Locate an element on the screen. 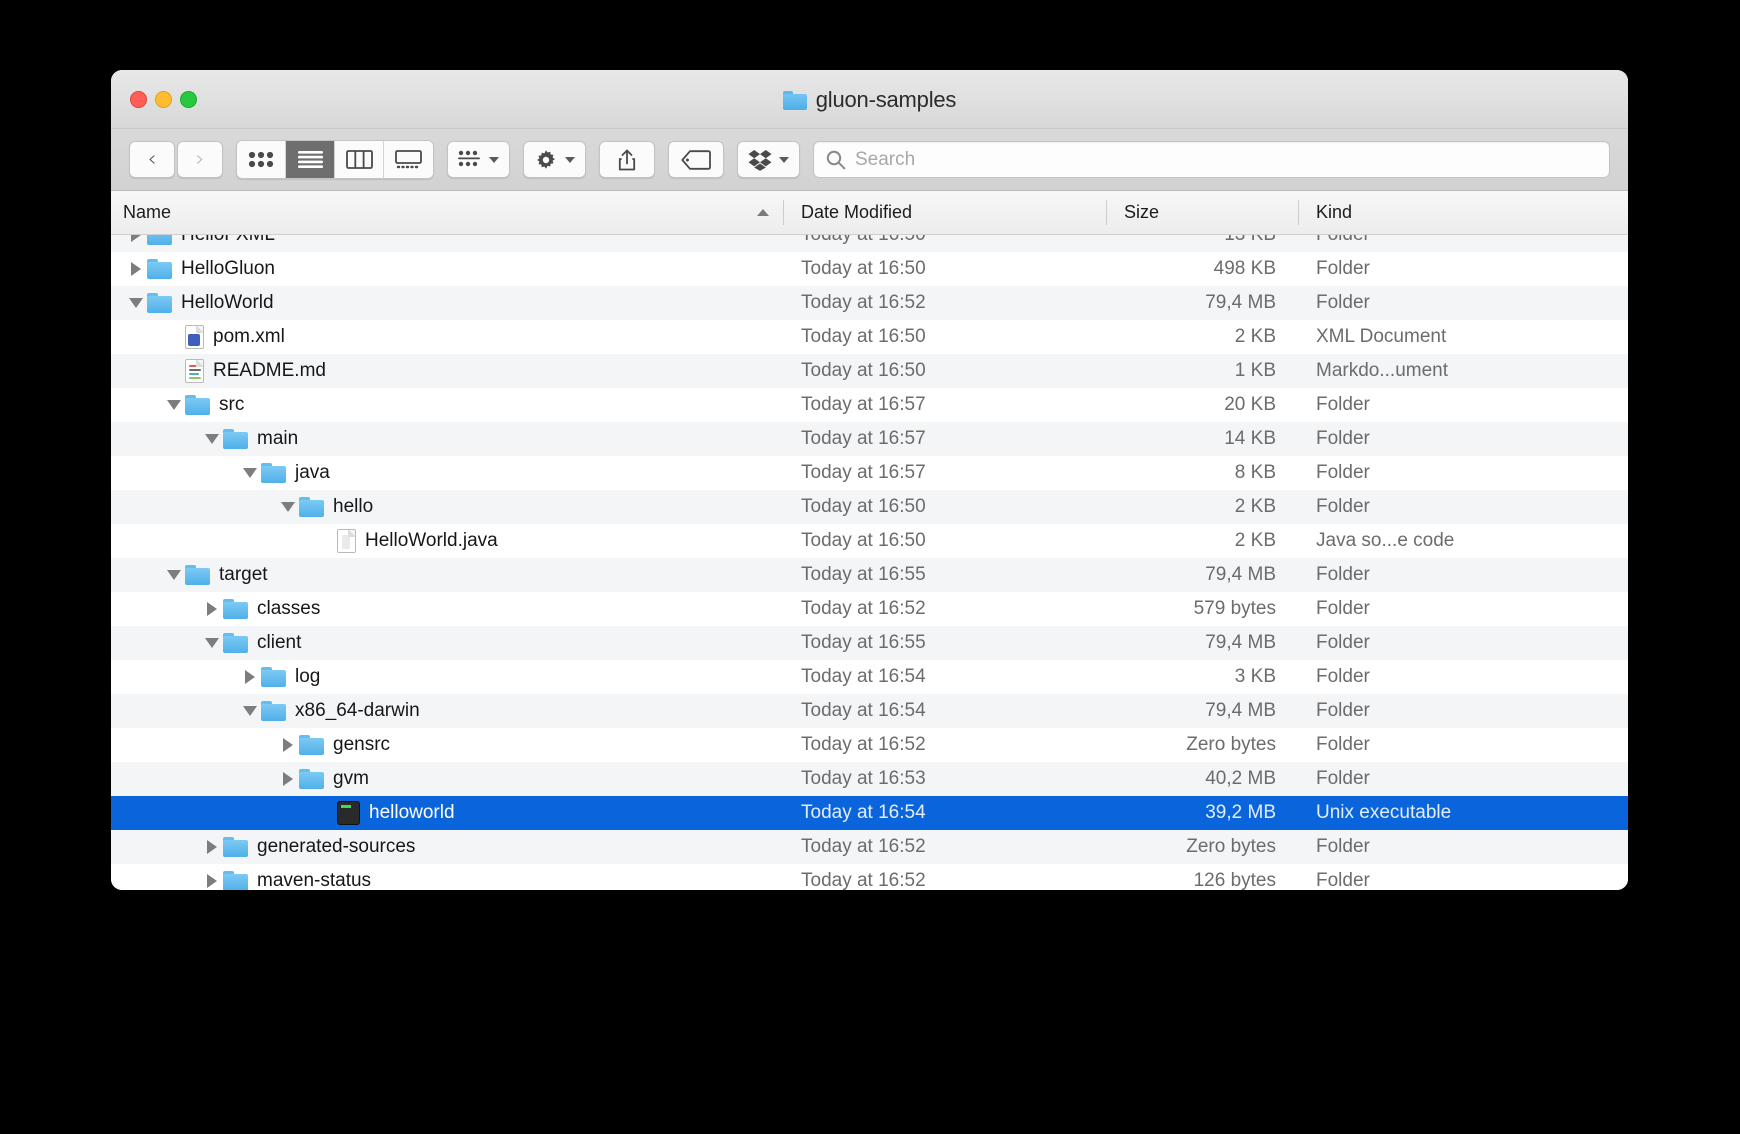 This screenshot has height=1134, width=1740. dropbox-button is located at coordinates (768, 159).